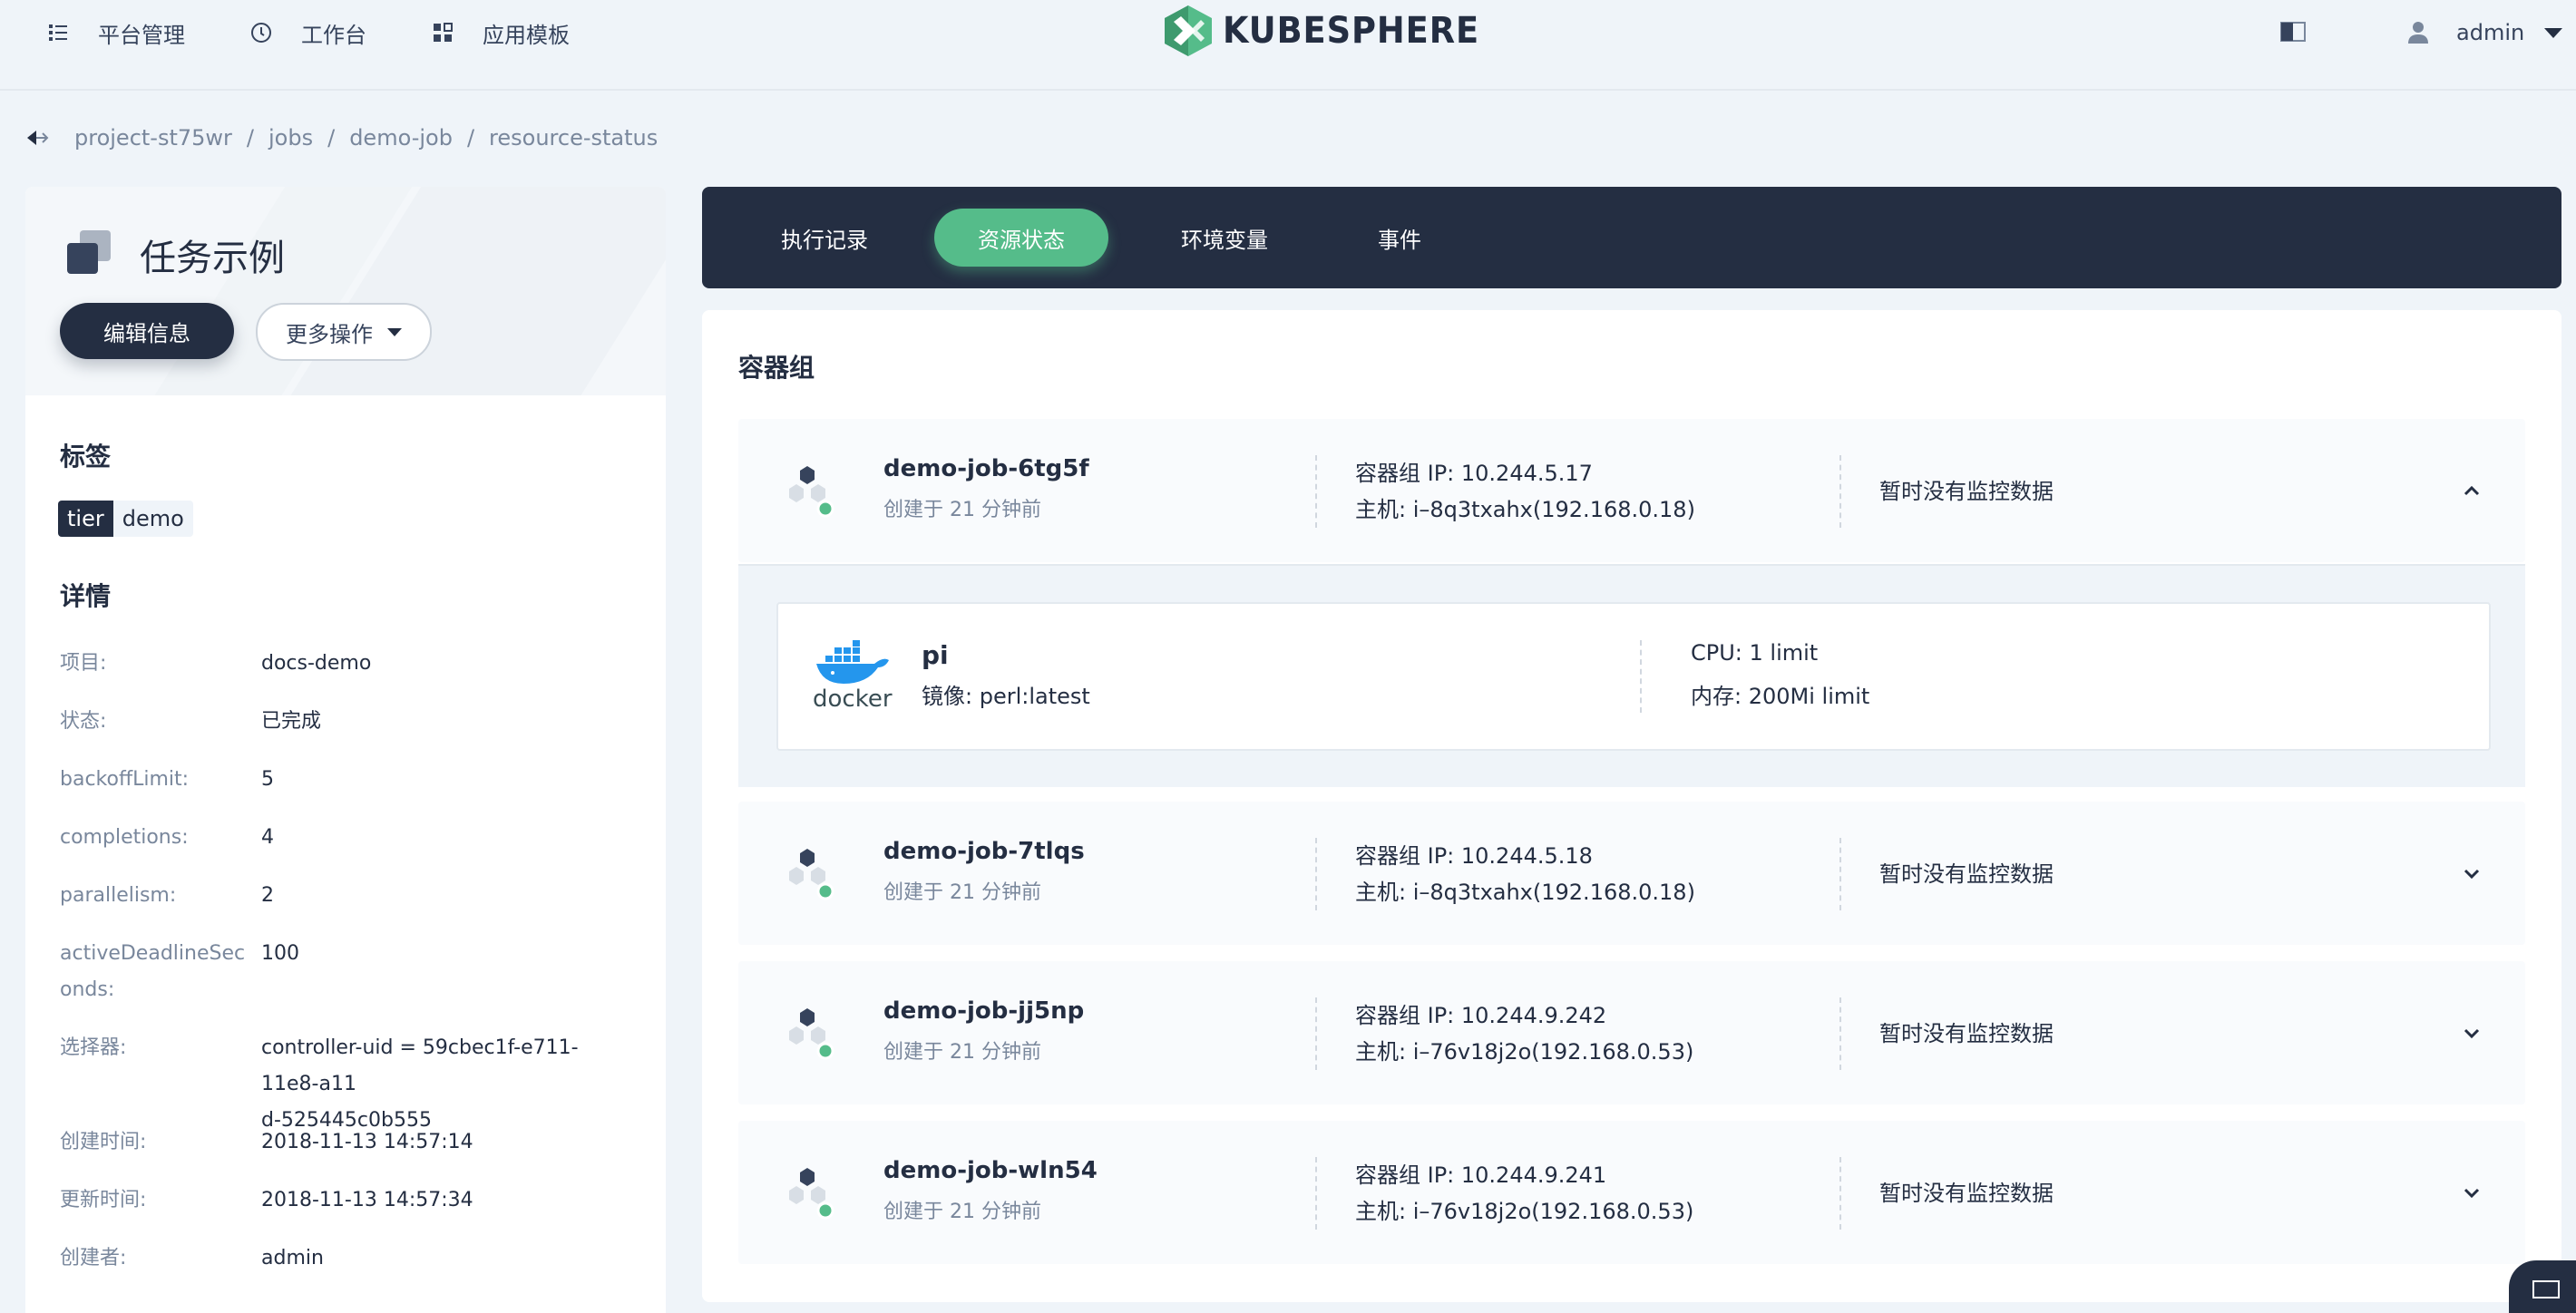 This screenshot has height=1313, width=2576. What do you see at coordinates (776, 368) in the screenshot?
I see `pods-section-title: 容器组` at bounding box center [776, 368].